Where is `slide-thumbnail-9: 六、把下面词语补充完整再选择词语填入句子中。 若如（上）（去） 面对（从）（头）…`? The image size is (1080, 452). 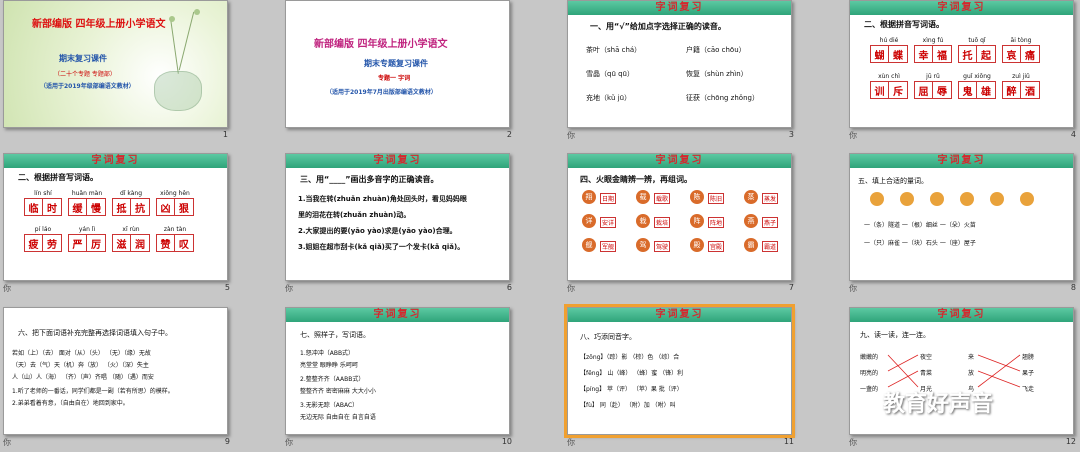
slide-thumbnail-9: 六、把下面词语补充完整再选择词语填入句子中。 若如（上）（去） 面对（从）（头）… is located at coordinates (119, 377).